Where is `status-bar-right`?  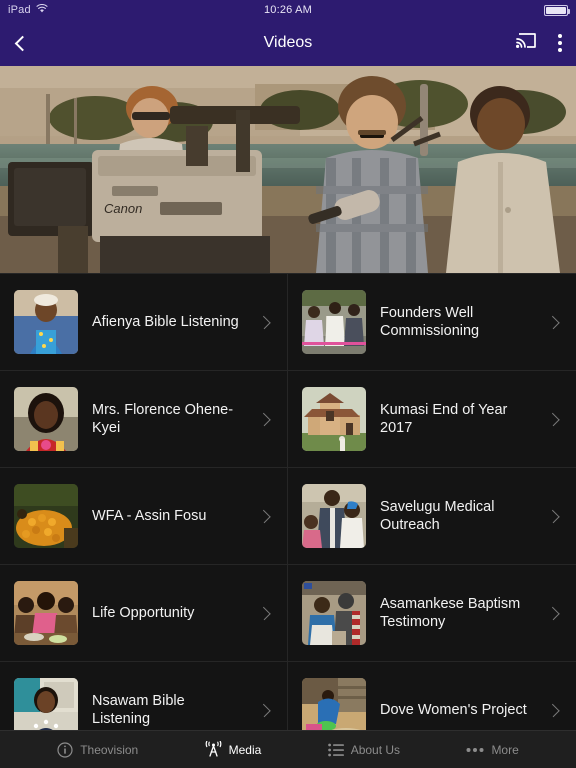
status-bar-right is located at coordinates (557, 10).